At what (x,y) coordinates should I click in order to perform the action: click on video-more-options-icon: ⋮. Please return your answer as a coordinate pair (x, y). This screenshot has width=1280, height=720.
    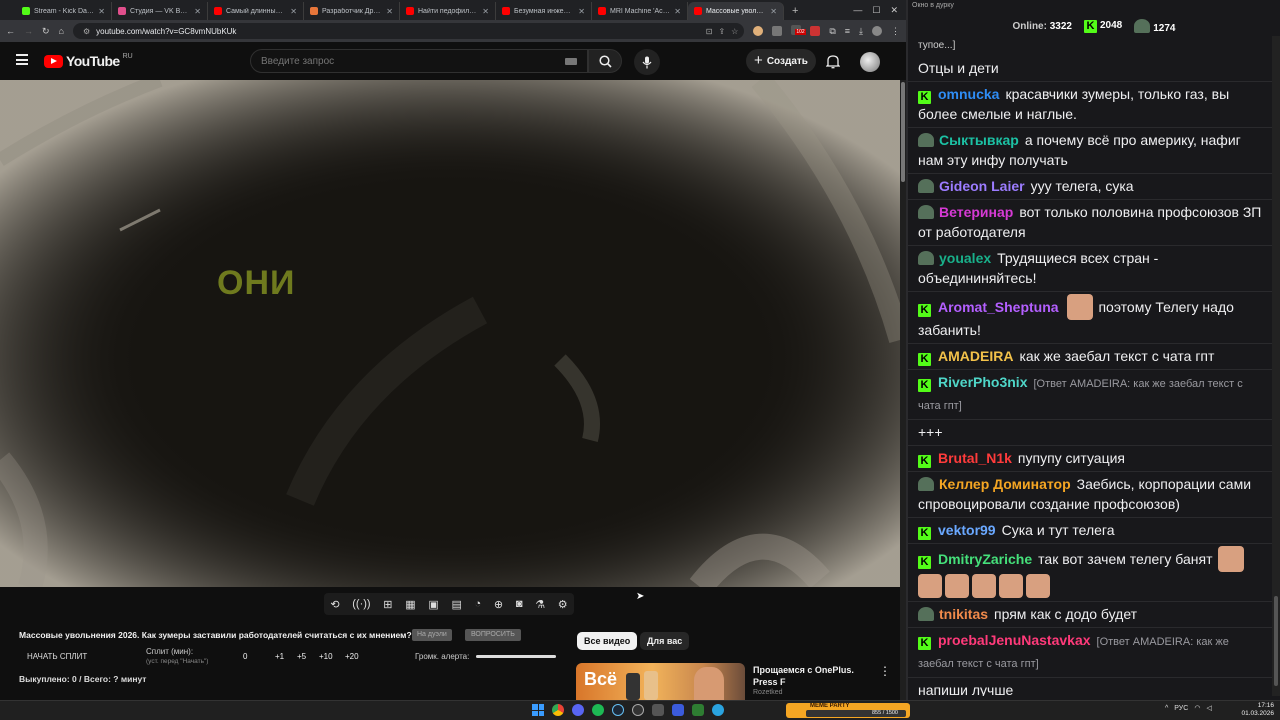
    Looking at the image, I should click on (885, 671).